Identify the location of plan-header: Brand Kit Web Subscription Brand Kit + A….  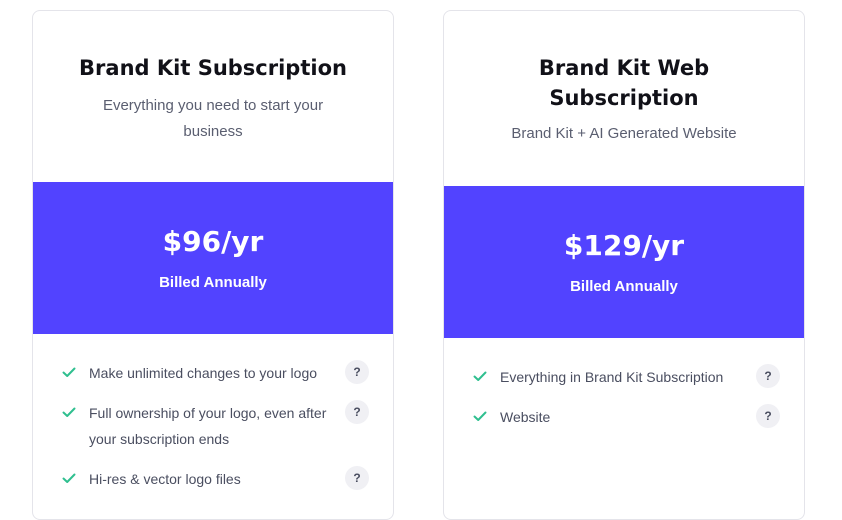
(624, 98).